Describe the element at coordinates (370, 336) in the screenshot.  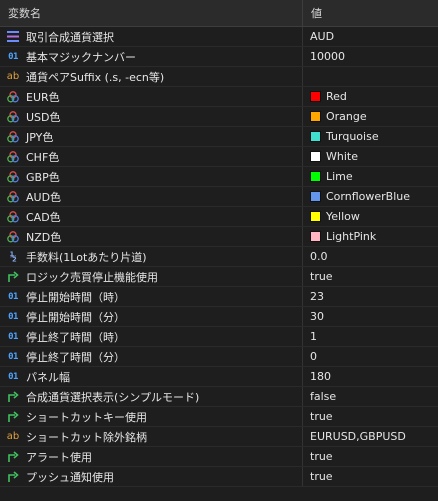
I see `value-cell: 1` at that location.